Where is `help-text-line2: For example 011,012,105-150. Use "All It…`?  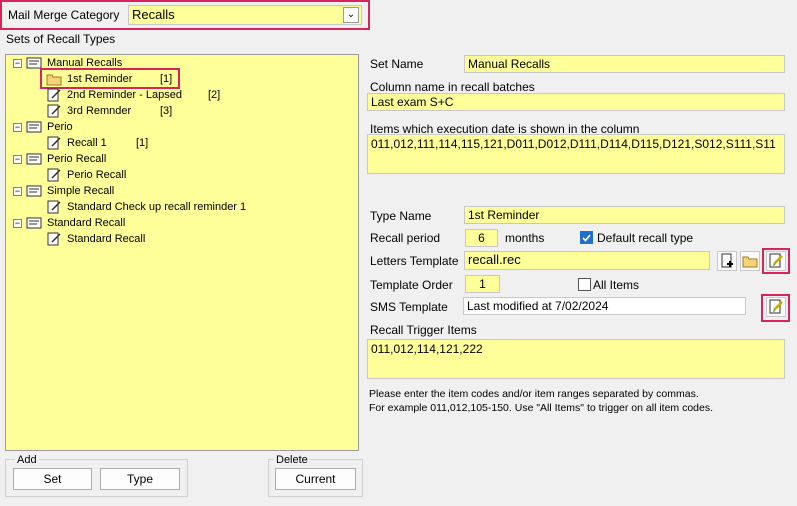 help-text-line2: For example 011,012,105-150. Use "All It… is located at coordinates (541, 408).